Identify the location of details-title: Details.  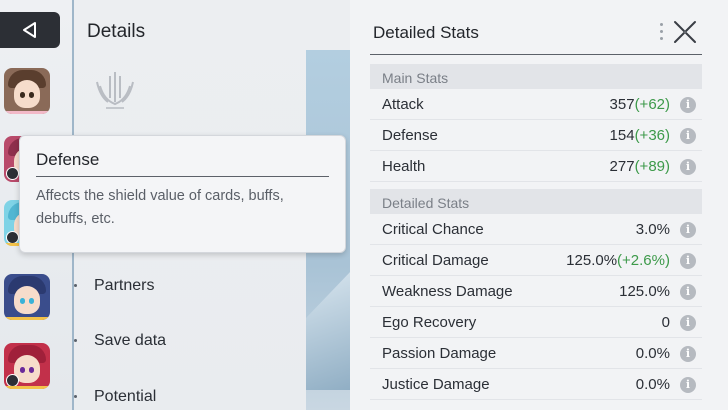
(116, 31).